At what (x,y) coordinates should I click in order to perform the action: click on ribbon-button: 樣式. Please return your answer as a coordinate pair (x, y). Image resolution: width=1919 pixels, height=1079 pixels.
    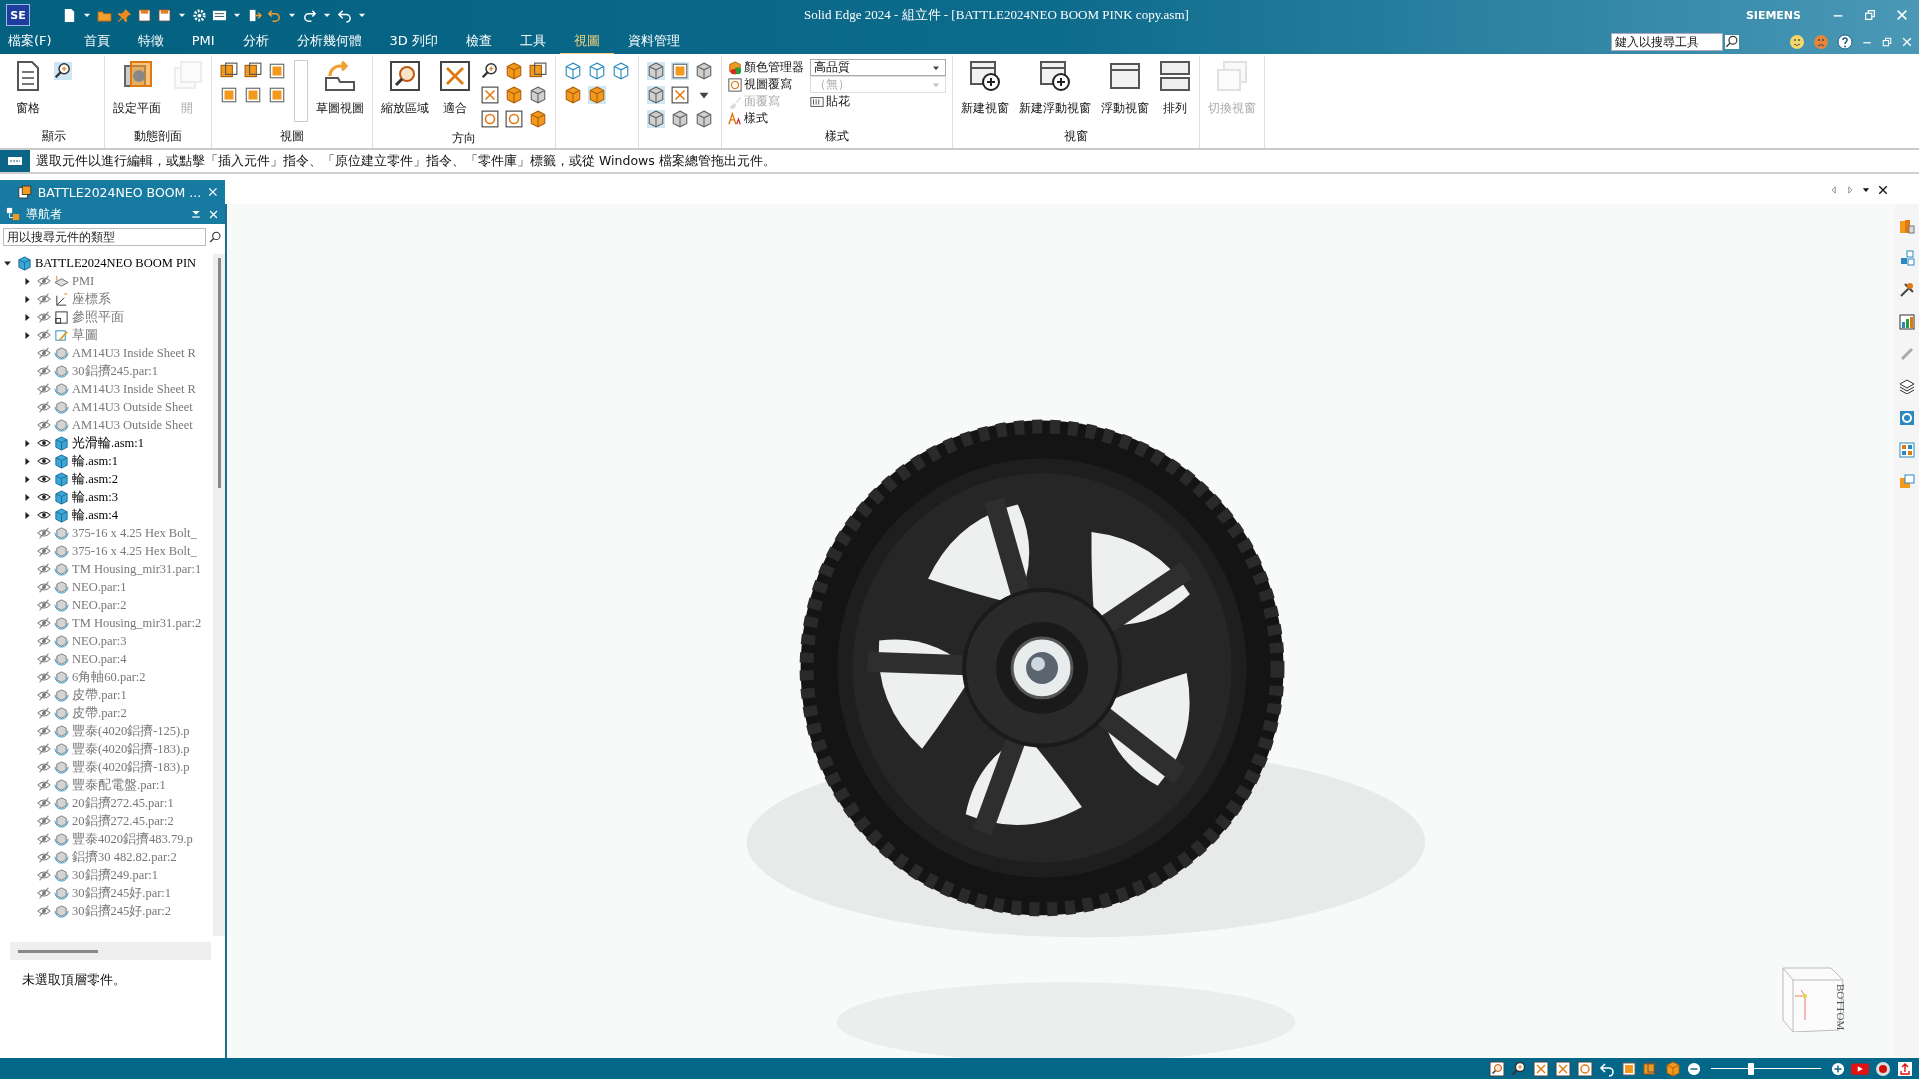
    Looking at the image, I should click on (766, 118).